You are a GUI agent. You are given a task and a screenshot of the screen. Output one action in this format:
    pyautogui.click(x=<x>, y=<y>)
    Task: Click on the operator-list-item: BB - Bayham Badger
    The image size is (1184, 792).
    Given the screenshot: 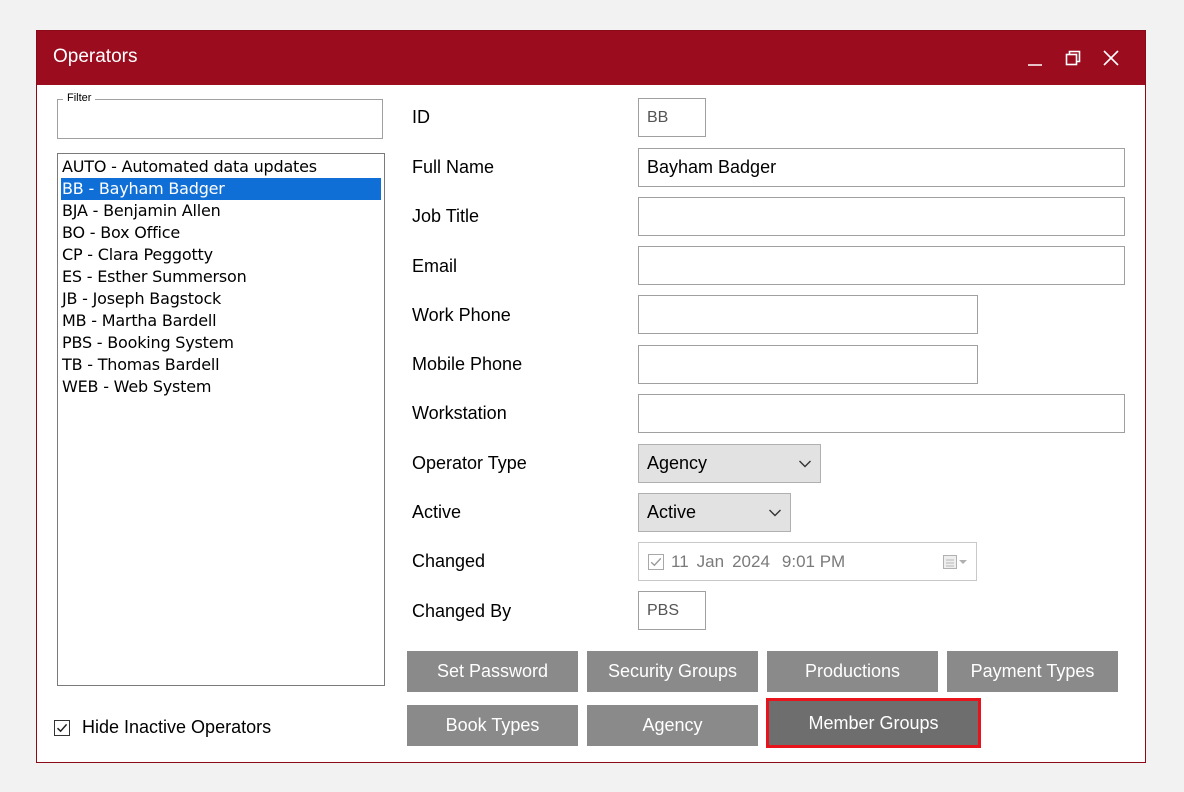 What is the action you would take?
    pyautogui.click(x=221, y=189)
    